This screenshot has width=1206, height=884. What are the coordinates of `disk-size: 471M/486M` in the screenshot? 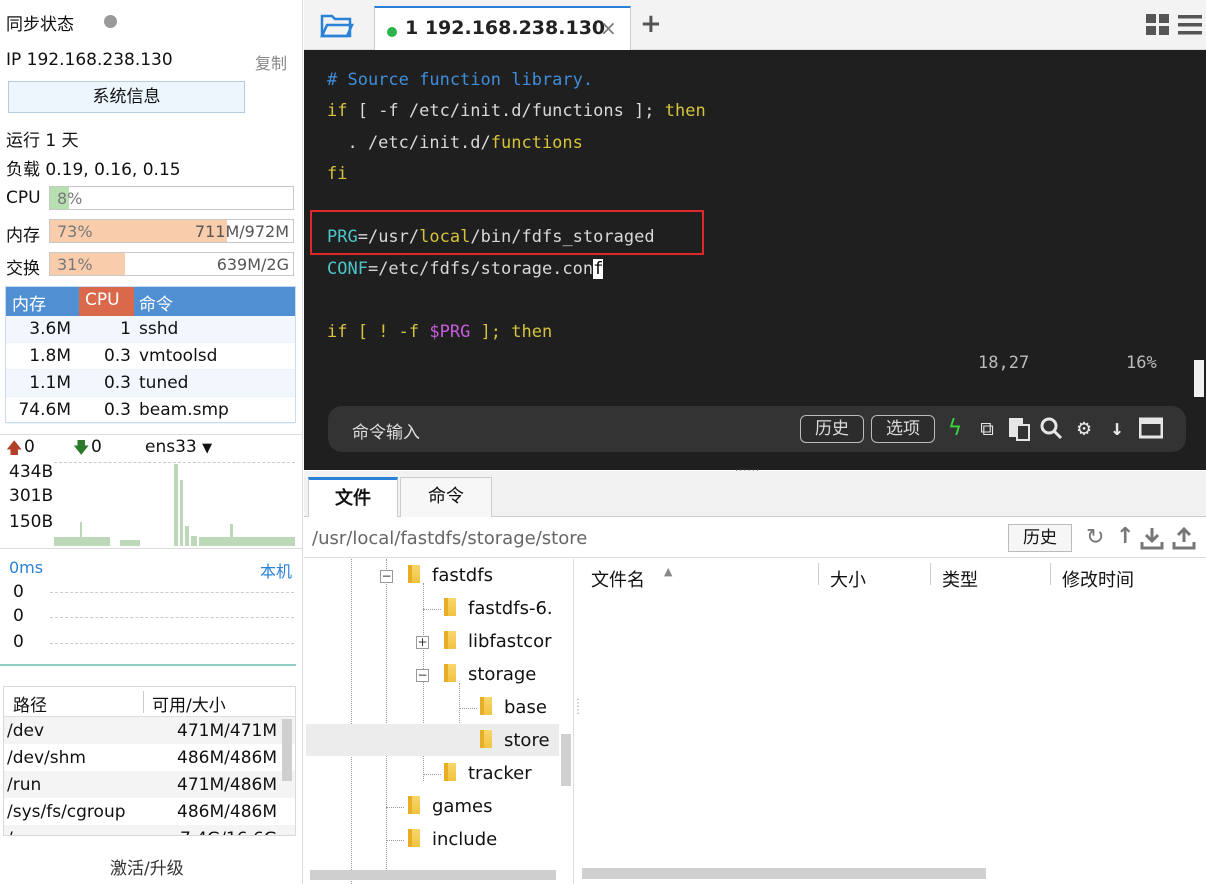 It's located at (227, 785).